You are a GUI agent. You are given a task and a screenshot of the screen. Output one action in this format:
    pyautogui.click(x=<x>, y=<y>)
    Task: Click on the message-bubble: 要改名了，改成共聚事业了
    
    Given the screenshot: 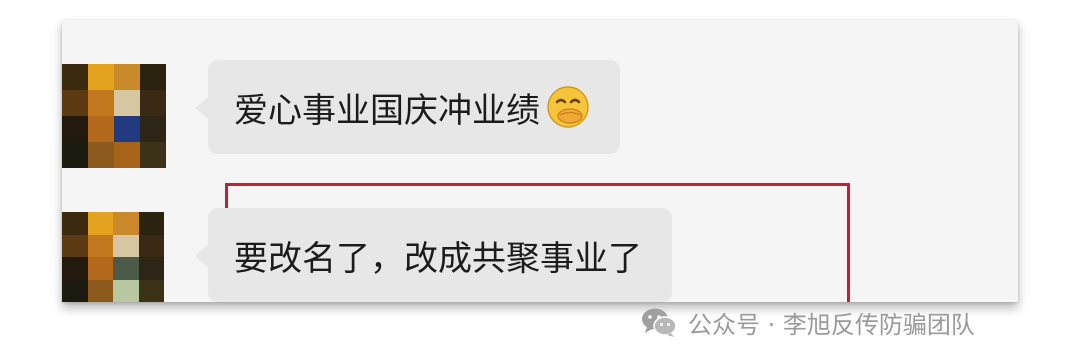 What is the action you would take?
    pyautogui.click(x=433, y=255)
    